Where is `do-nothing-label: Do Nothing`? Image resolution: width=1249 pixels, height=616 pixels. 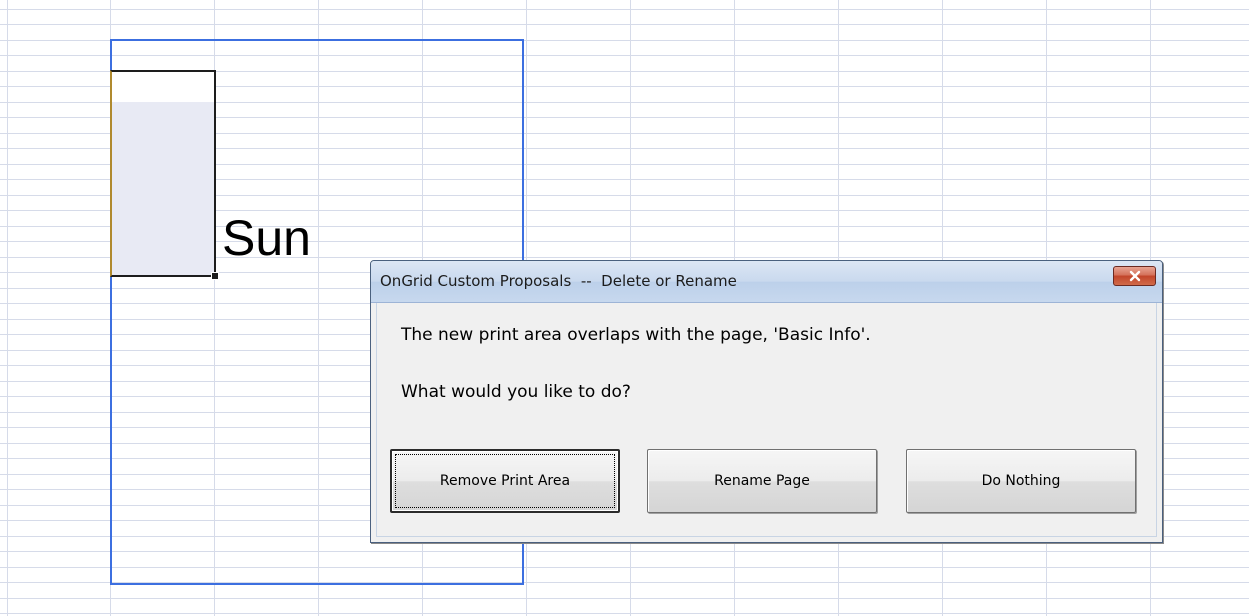
do-nothing-label: Do Nothing is located at coordinates (1021, 481).